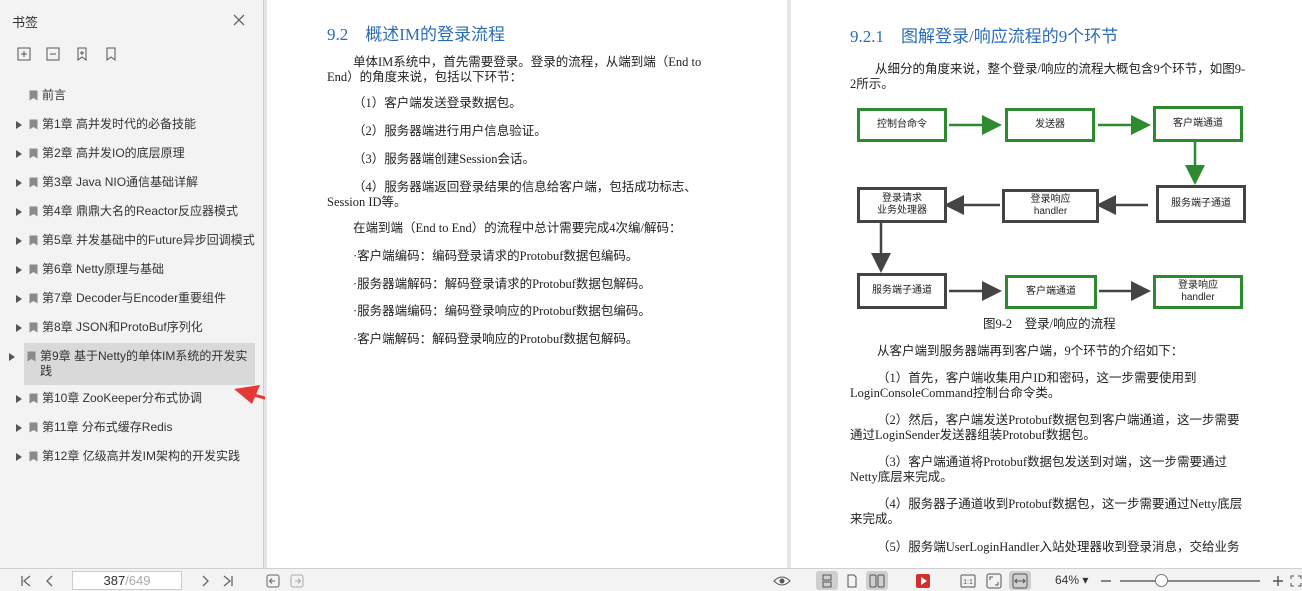  I want to click on collapse-all-icon, so click(53, 54).